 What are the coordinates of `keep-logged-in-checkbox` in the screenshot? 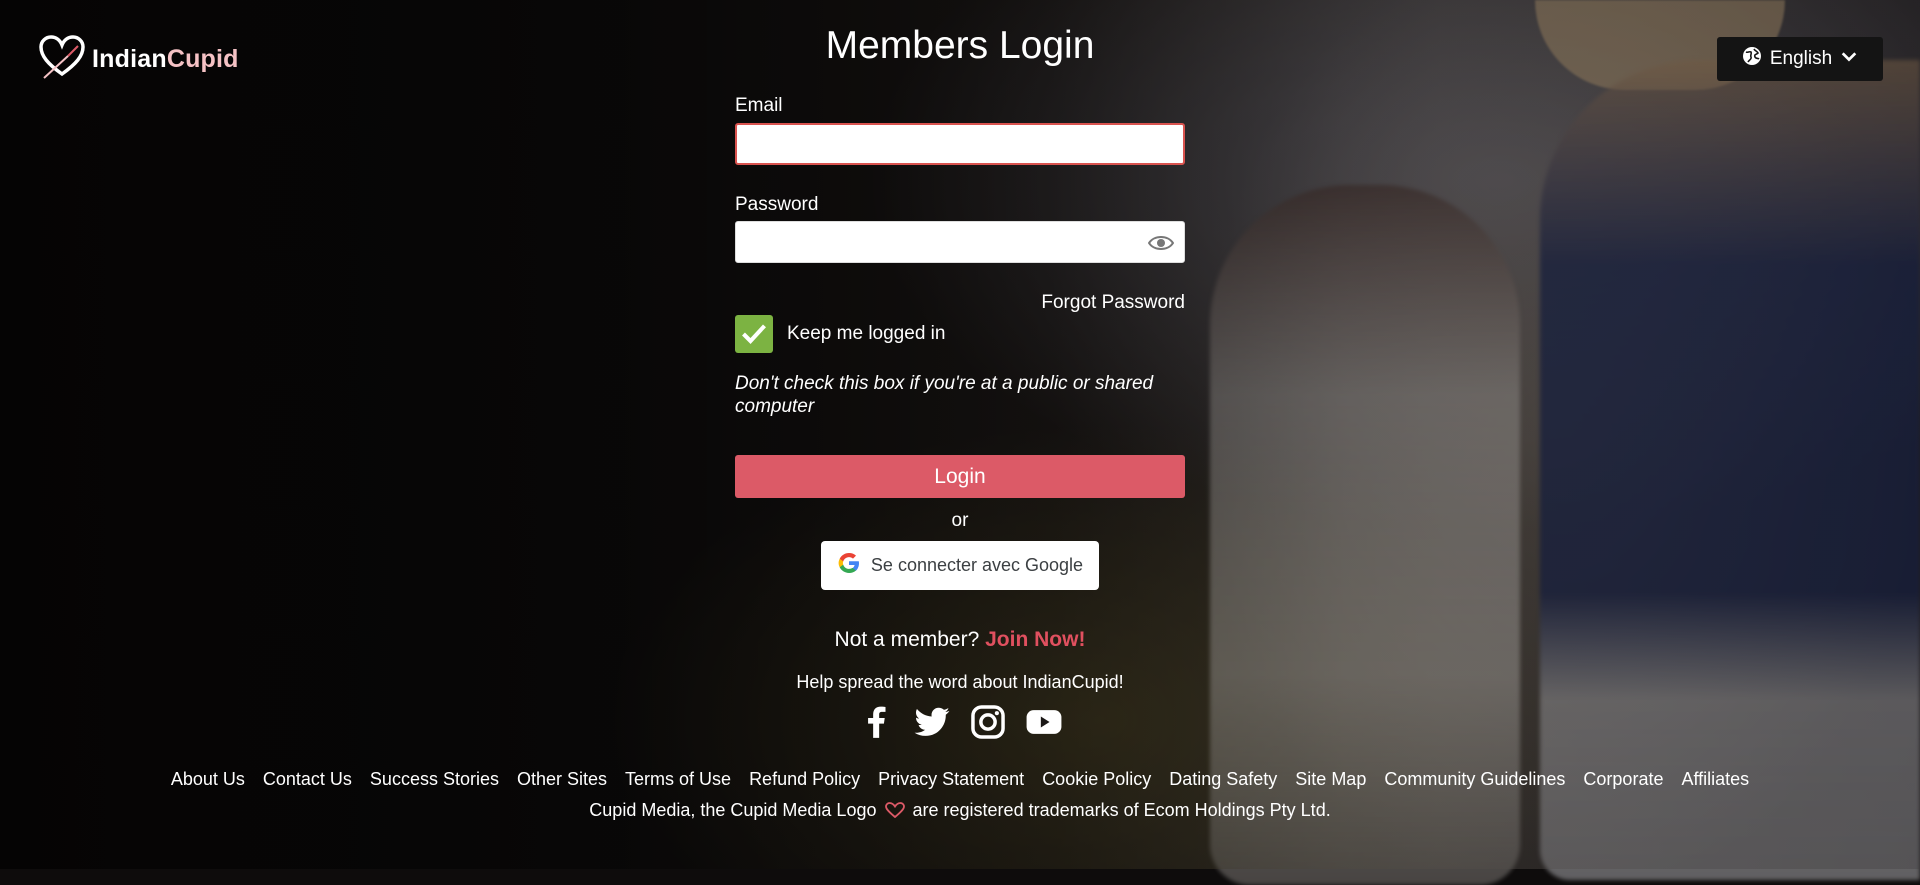 It's located at (754, 334).